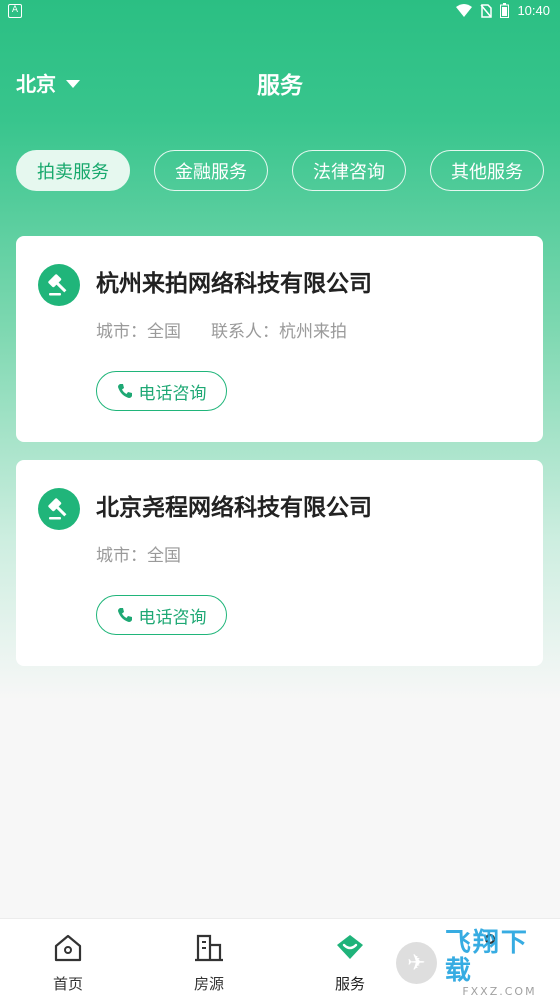 This screenshot has width=560, height=999. I want to click on watermark-subtext: FXXZ.COM, so click(499, 991).